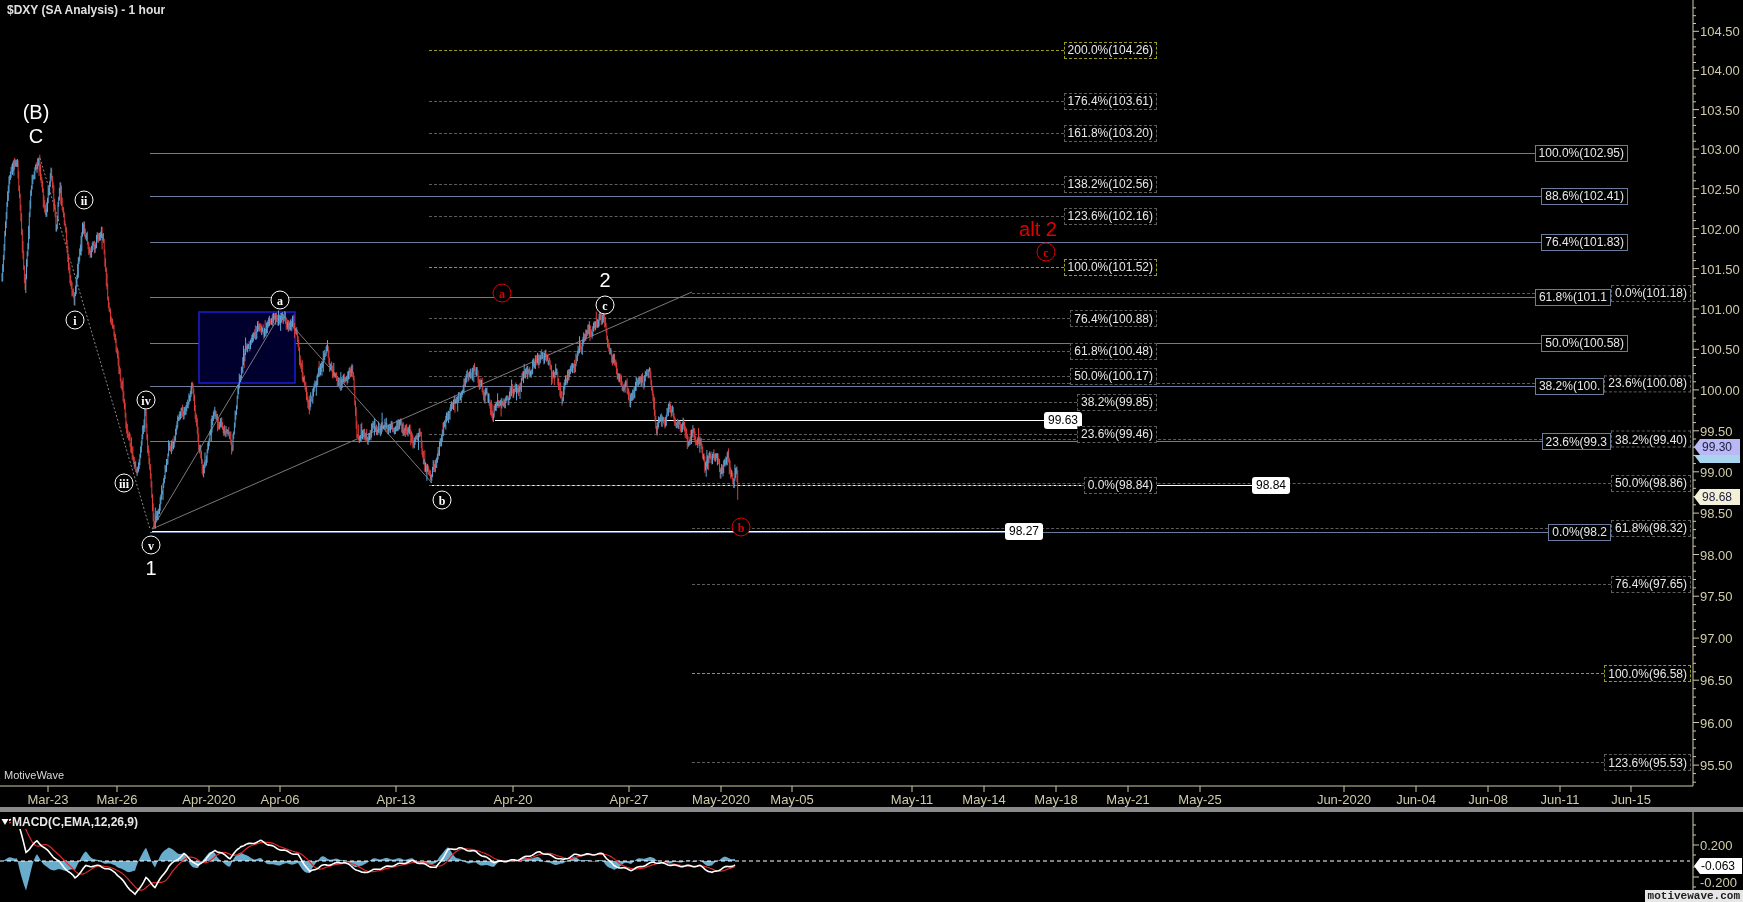 This screenshot has width=1743, height=902. I want to click on fib-level-label: 23.6%(99.3, so click(1576, 441).